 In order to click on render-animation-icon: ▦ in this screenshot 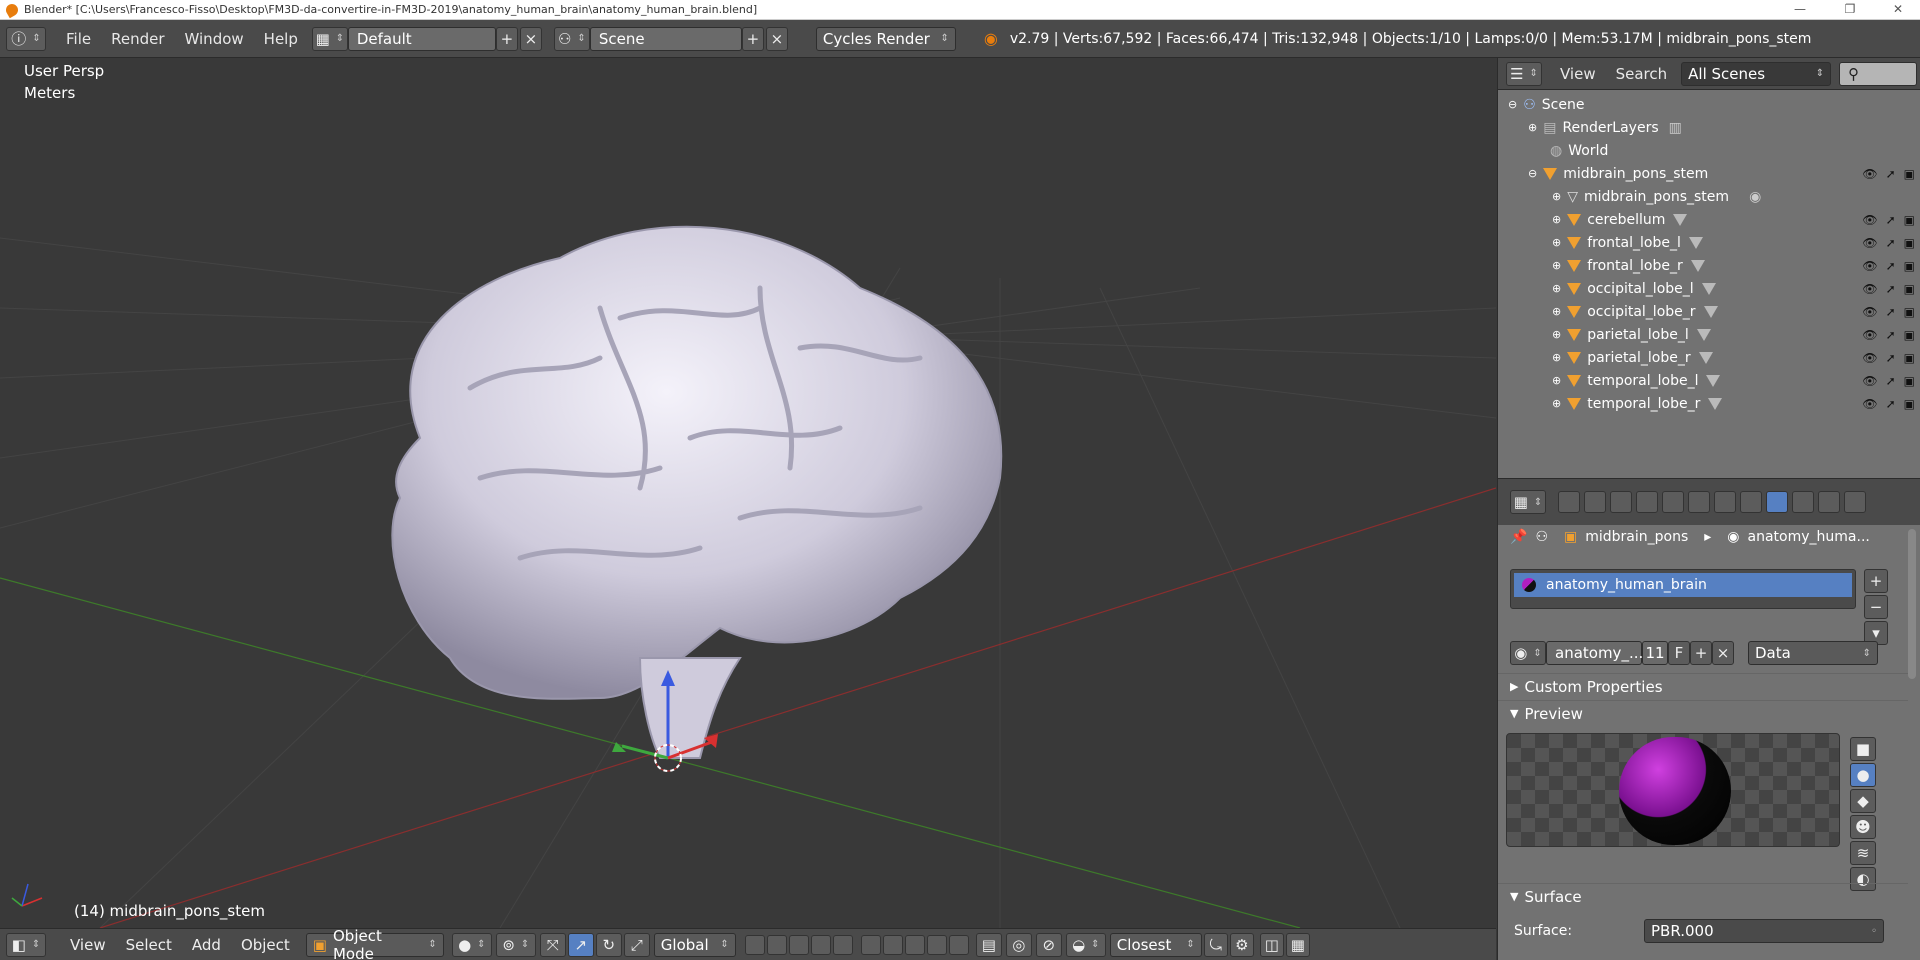, I will do `click(1297, 944)`.